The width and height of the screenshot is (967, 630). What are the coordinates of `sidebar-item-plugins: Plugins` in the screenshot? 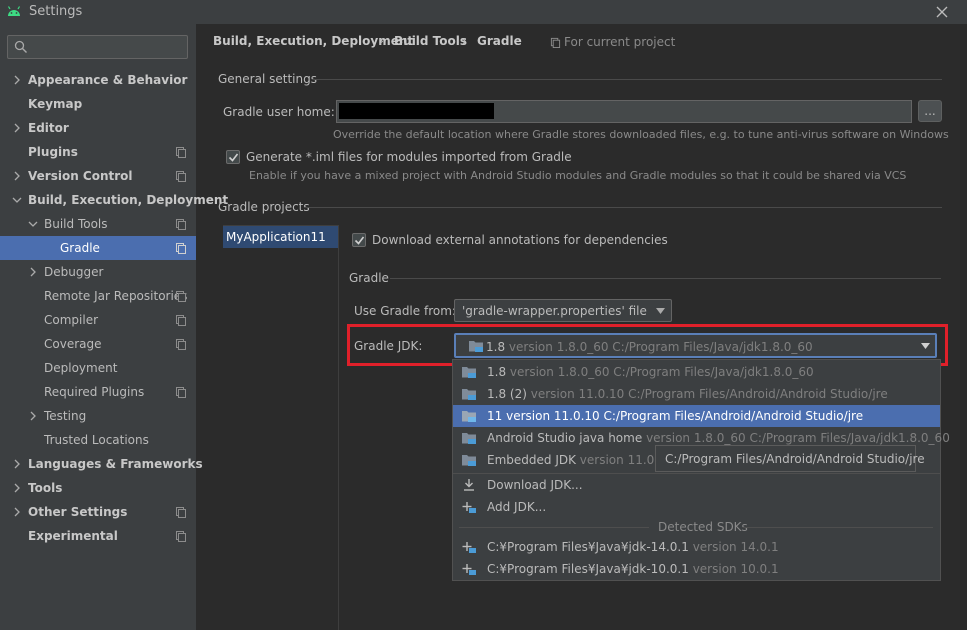 It's located at (98, 152).